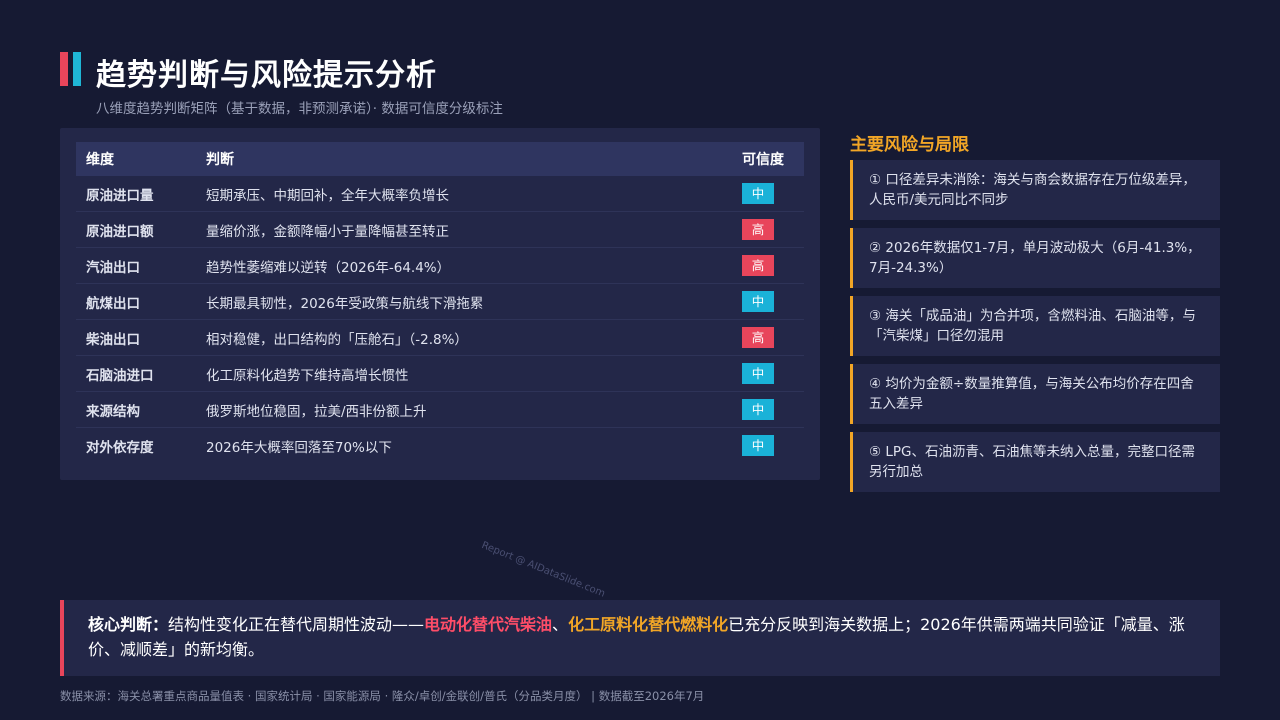  I want to click on core-highlight-chemical-feedstock: 化工原料化替代燃料化, so click(648, 624).